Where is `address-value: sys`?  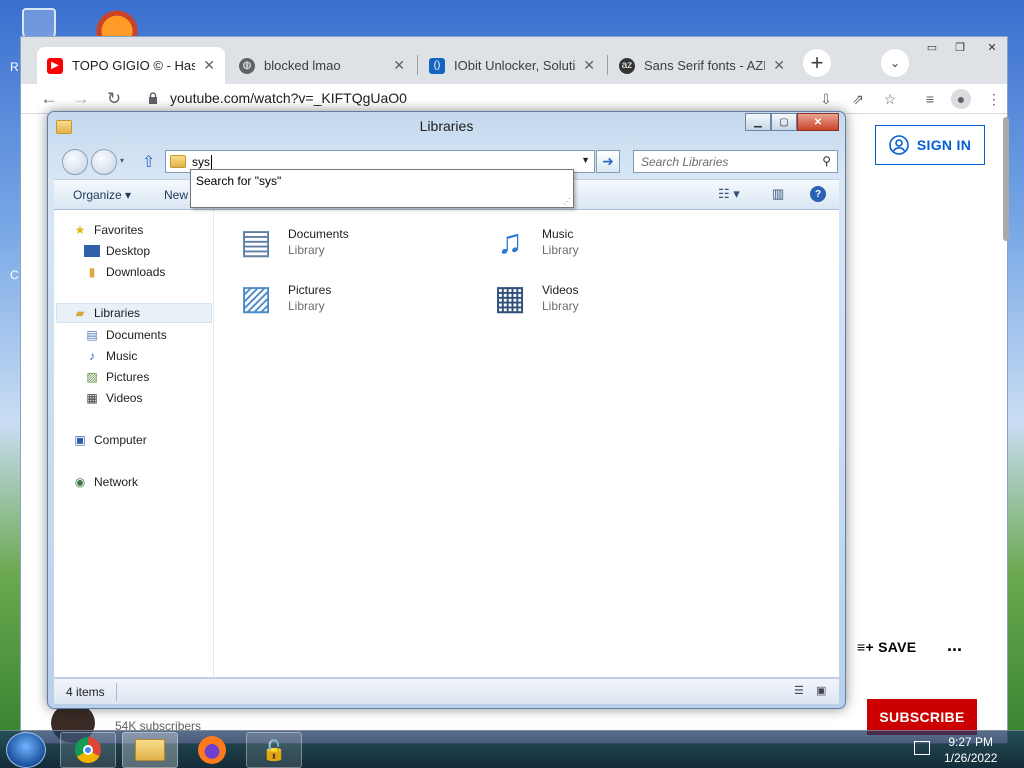
address-value: sys is located at coordinates (201, 161).